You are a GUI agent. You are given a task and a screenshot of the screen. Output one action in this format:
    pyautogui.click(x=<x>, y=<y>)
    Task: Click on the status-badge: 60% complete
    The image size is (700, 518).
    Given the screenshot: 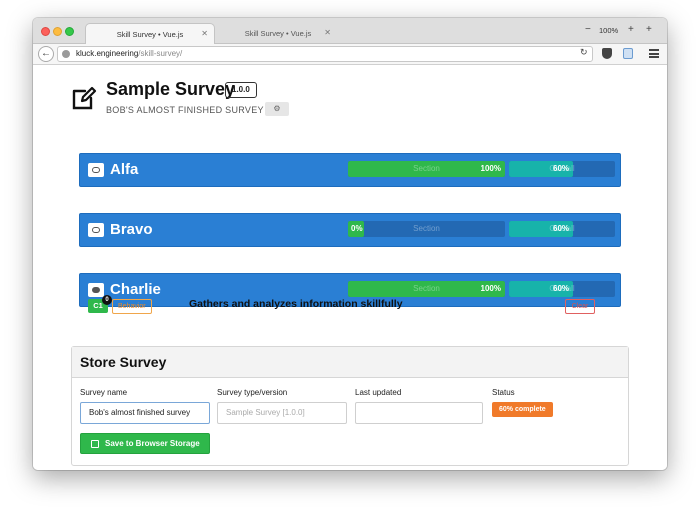 What is the action you would take?
    pyautogui.click(x=522, y=409)
    